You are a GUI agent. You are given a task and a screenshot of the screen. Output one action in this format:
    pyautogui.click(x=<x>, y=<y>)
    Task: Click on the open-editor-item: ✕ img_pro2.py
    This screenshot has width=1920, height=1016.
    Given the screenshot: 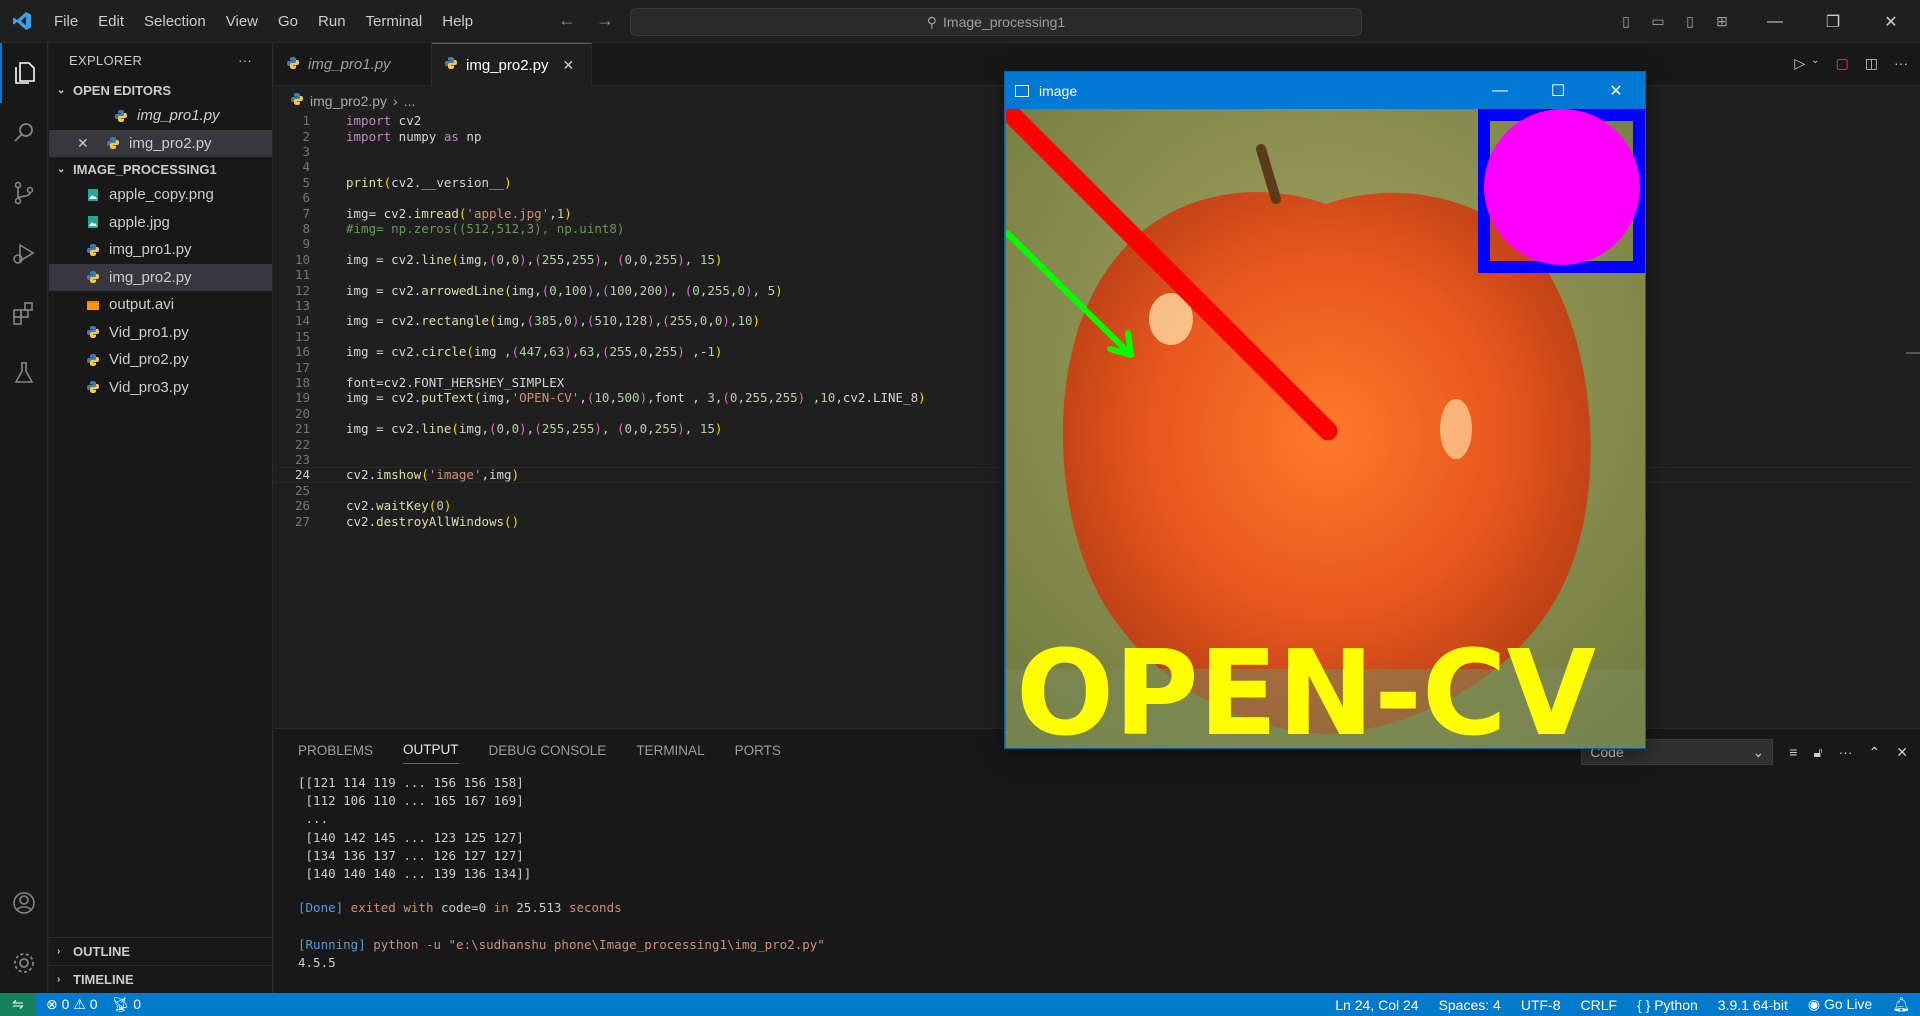 What is the action you would take?
    pyautogui.click(x=160, y=143)
    